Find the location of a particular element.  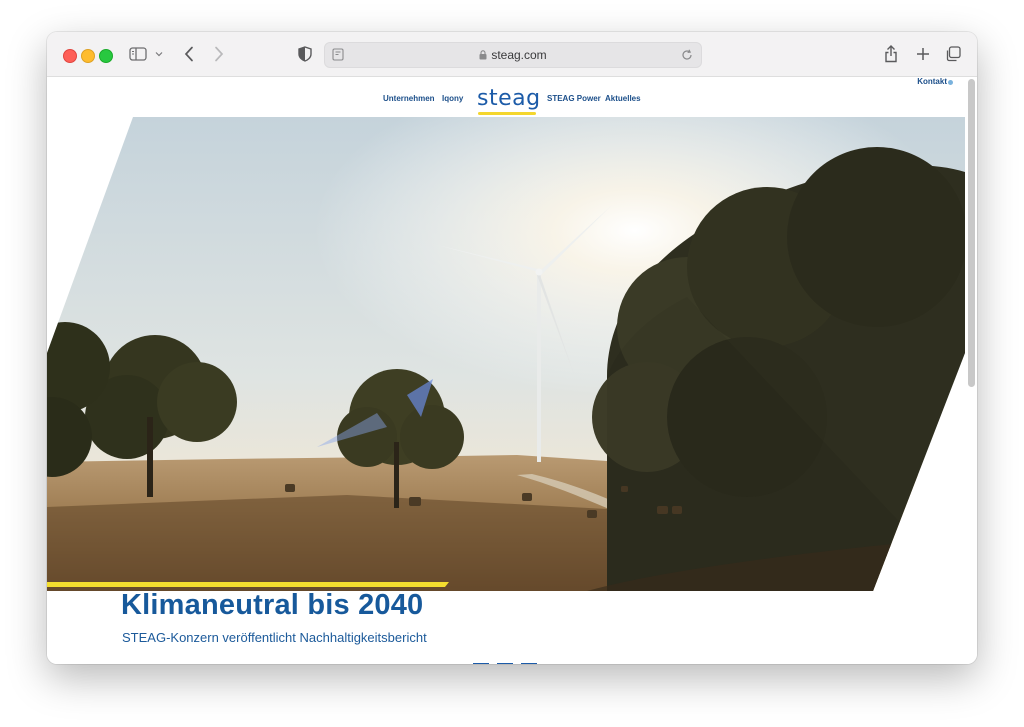

tab-overview-icon is located at coordinates (953, 54).